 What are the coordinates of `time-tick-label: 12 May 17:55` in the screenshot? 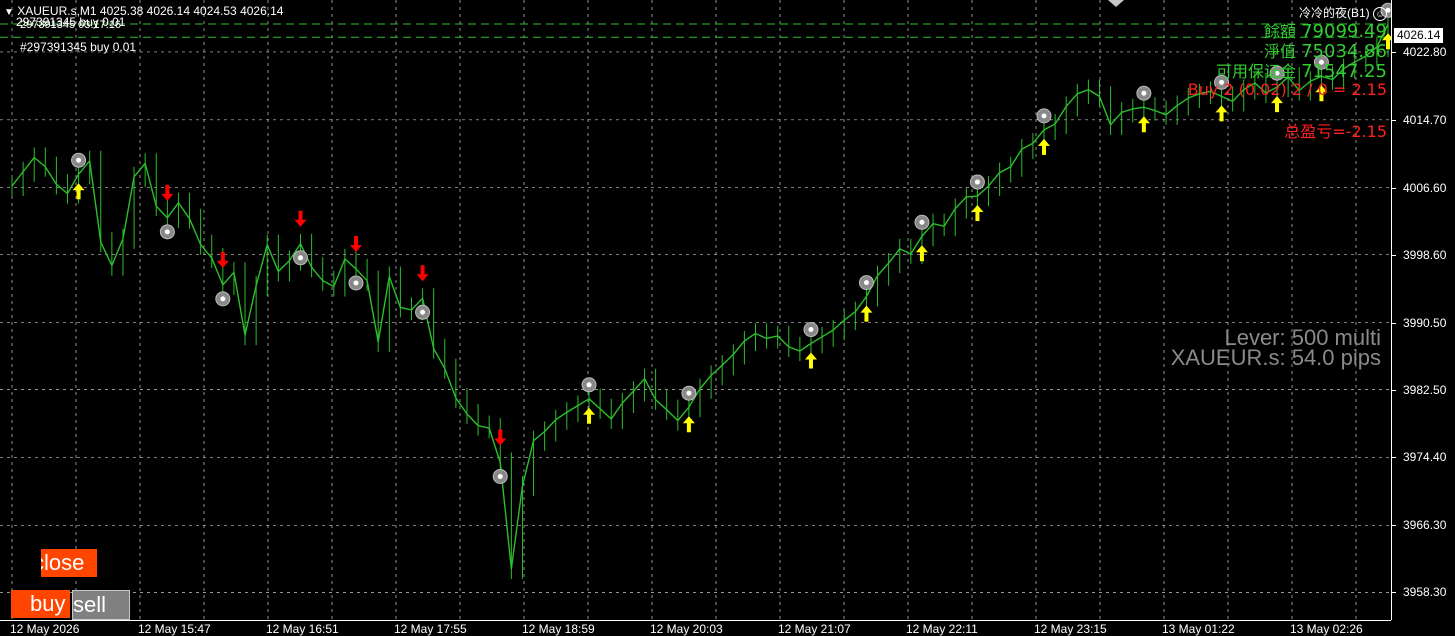 It's located at (430, 629).